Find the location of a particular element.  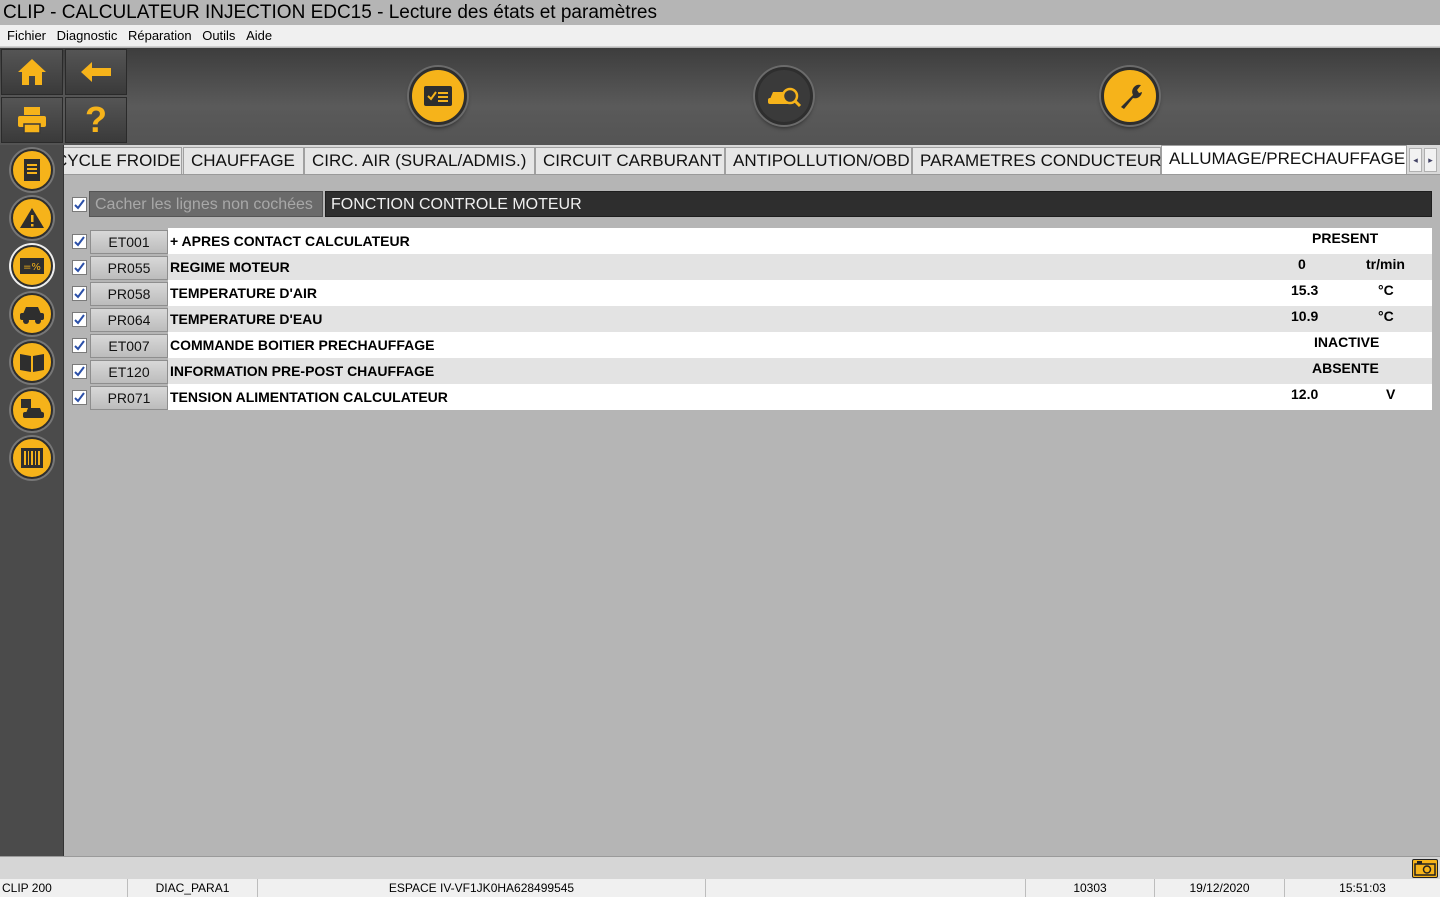

vehicle-save-icon is located at coordinates (32, 408).